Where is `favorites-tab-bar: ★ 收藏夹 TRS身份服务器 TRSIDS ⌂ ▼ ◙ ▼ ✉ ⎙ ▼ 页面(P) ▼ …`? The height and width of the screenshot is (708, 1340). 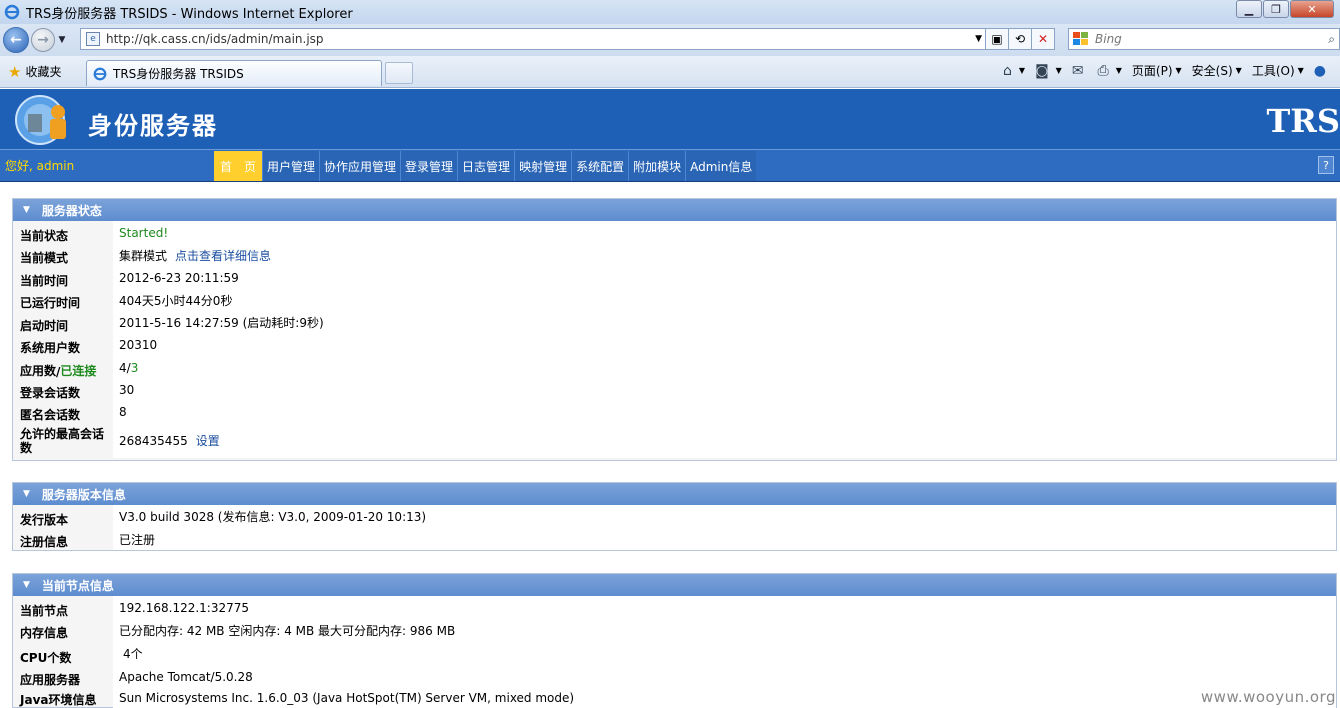 favorites-tab-bar: ★ 收藏夹 TRS身份服务器 TRSIDS ⌂ ▼ ◙ ▼ ✉ ⎙ ▼ 页面(P) ▼ … is located at coordinates (670, 72).